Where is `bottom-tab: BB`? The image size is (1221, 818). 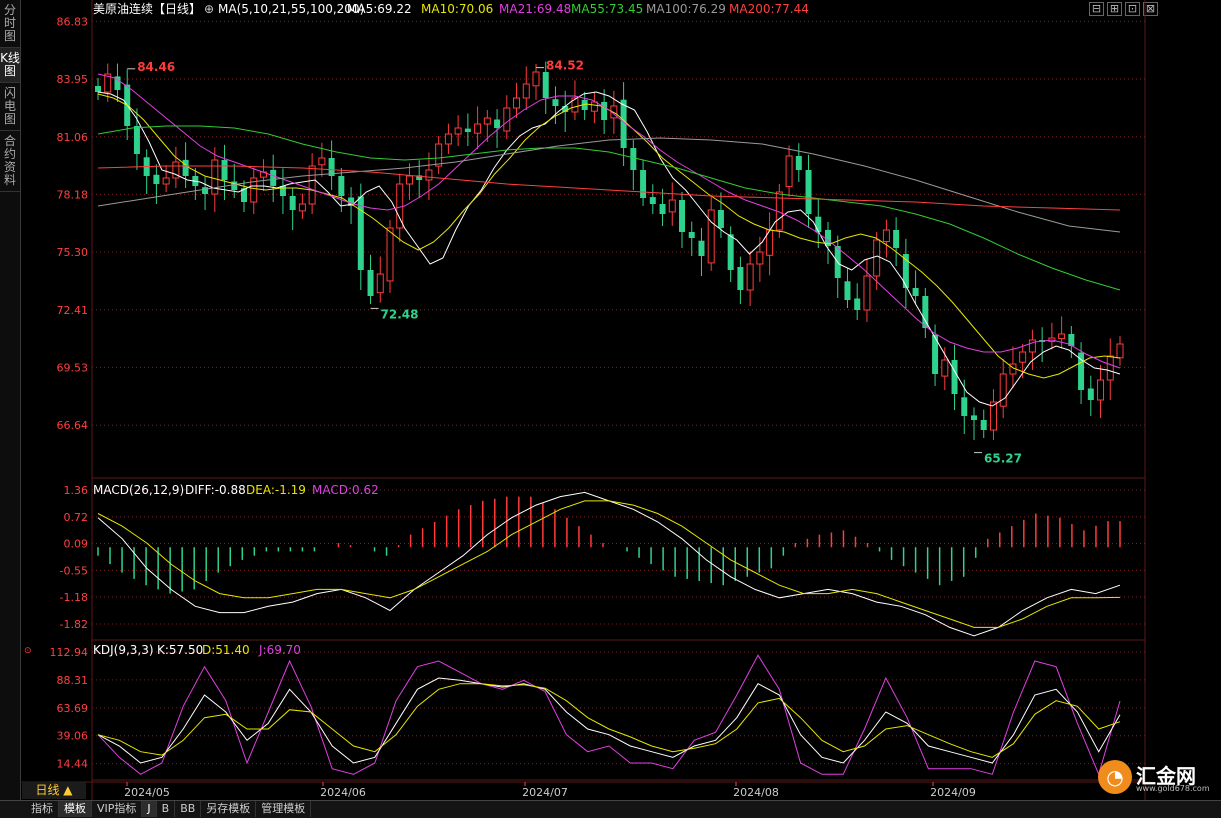 bottom-tab: BB is located at coordinates (188, 809).